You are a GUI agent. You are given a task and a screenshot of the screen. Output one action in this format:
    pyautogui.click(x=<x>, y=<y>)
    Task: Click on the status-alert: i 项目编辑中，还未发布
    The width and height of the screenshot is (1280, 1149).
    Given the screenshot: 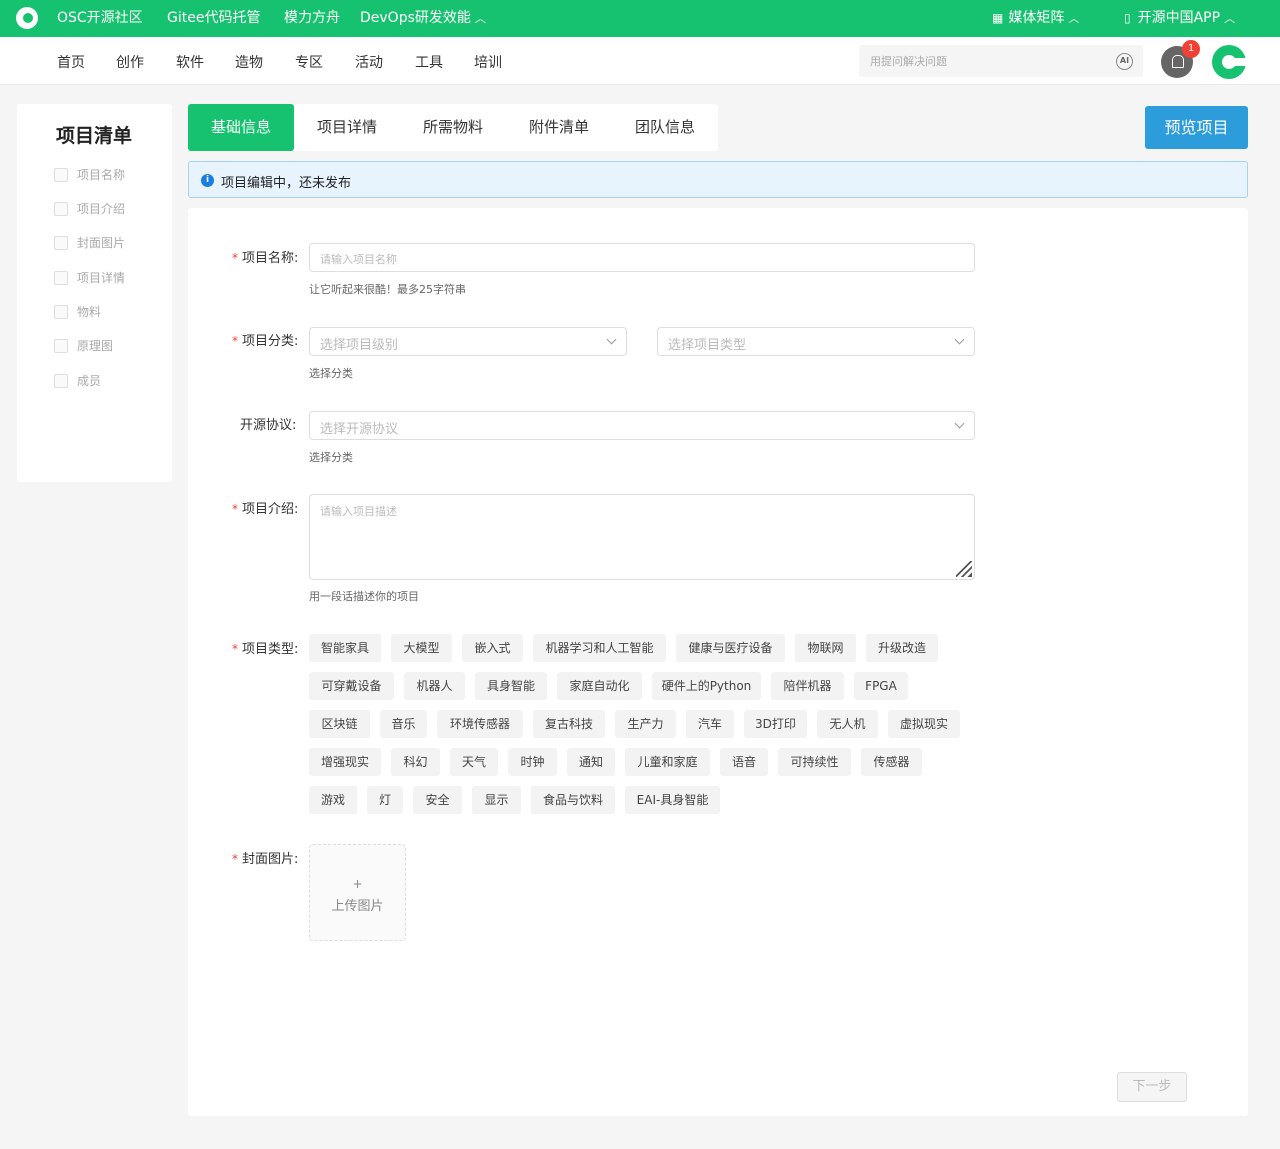 What is the action you would take?
    pyautogui.click(x=718, y=179)
    